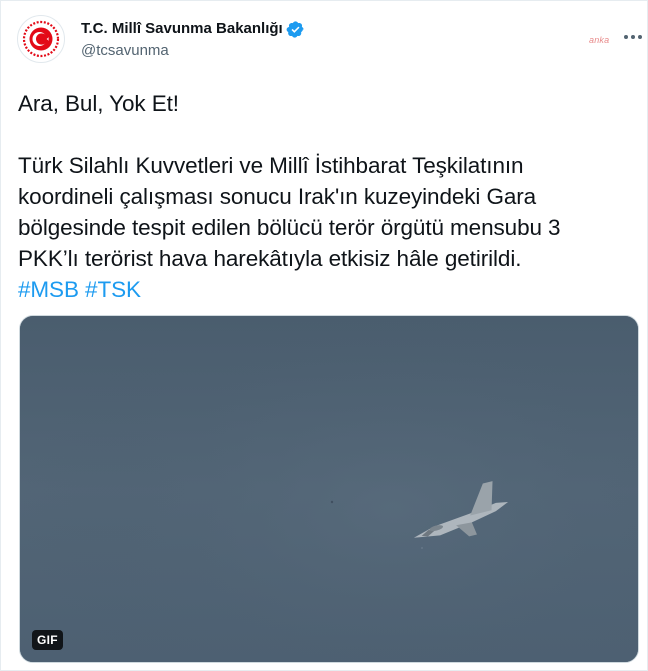  Describe the element at coordinates (295, 29) in the screenshot. I see `verified-badge-icon` at that location.